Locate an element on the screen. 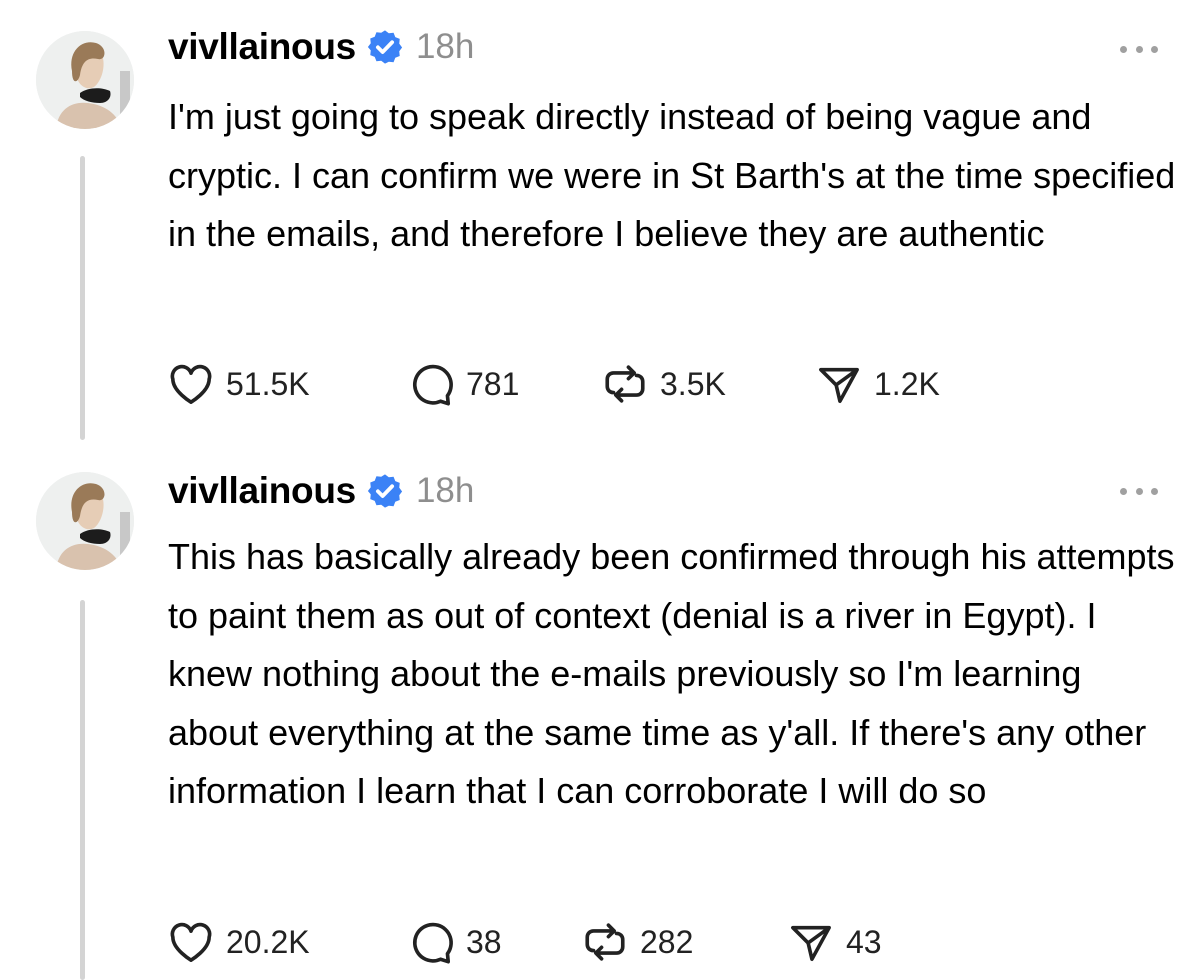  like-count: 20.2K is located at coordinates (268, 941).